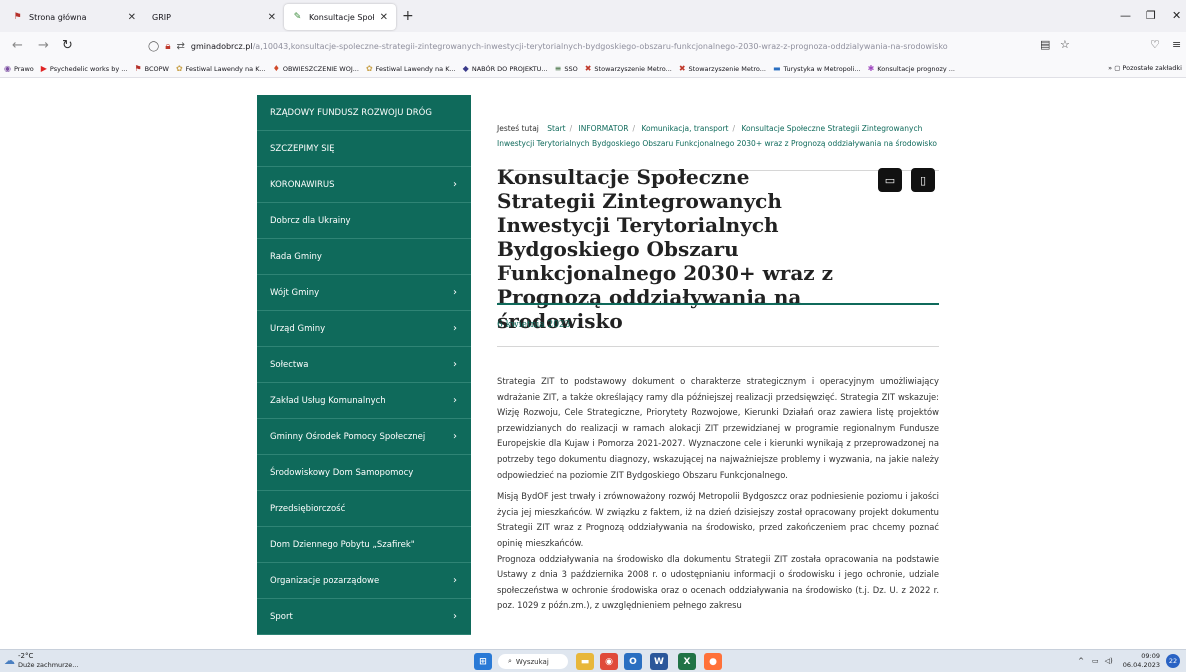 The width and height of the screenshot is (1186, 672). I want to click on outlook-icon: O, so click(633, 661).